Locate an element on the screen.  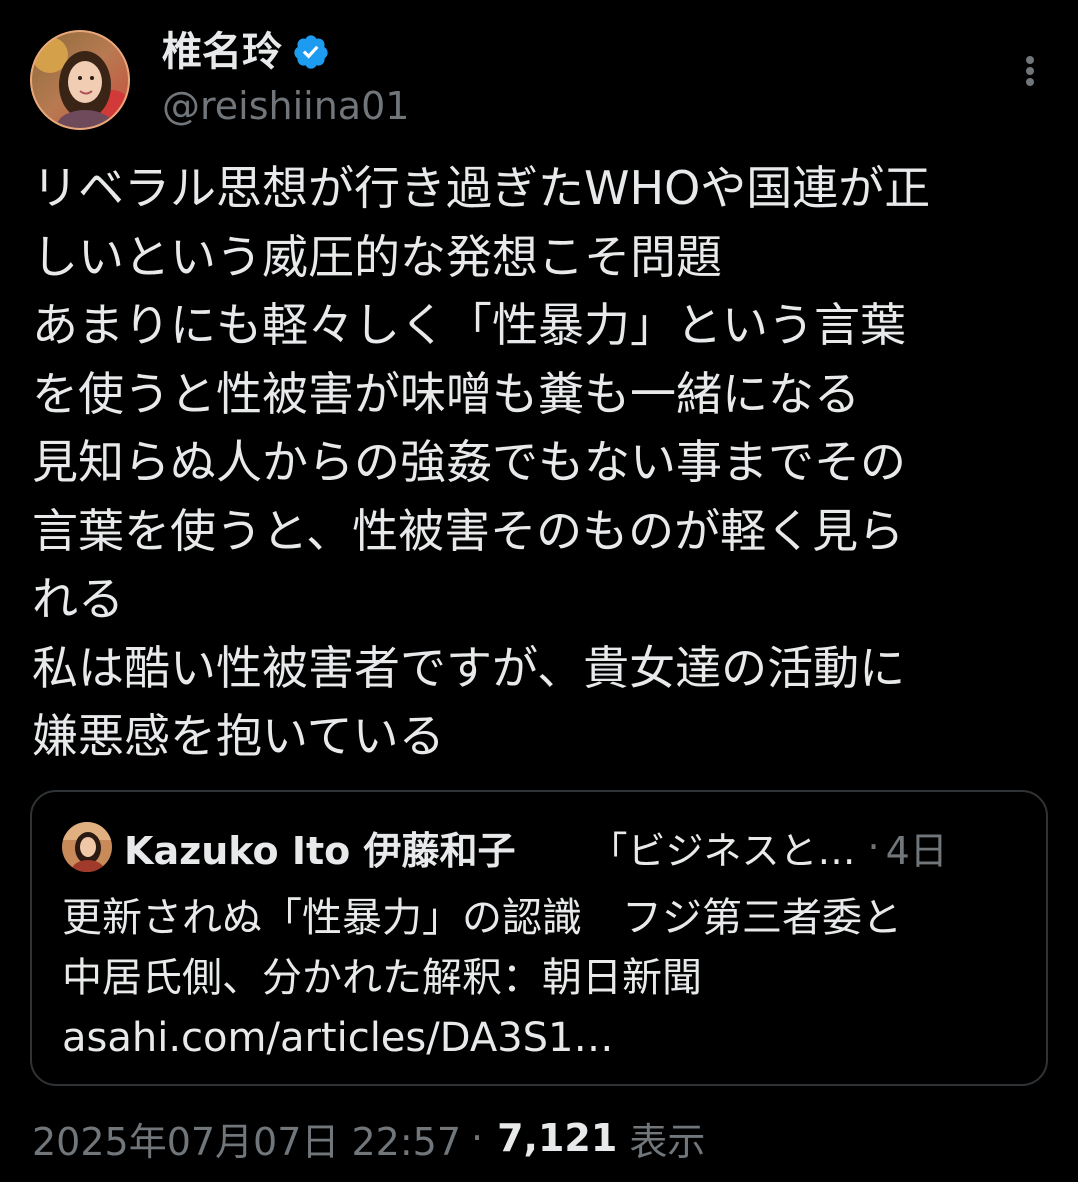
quoted-author-avatar is located at coordinates (87, 847).